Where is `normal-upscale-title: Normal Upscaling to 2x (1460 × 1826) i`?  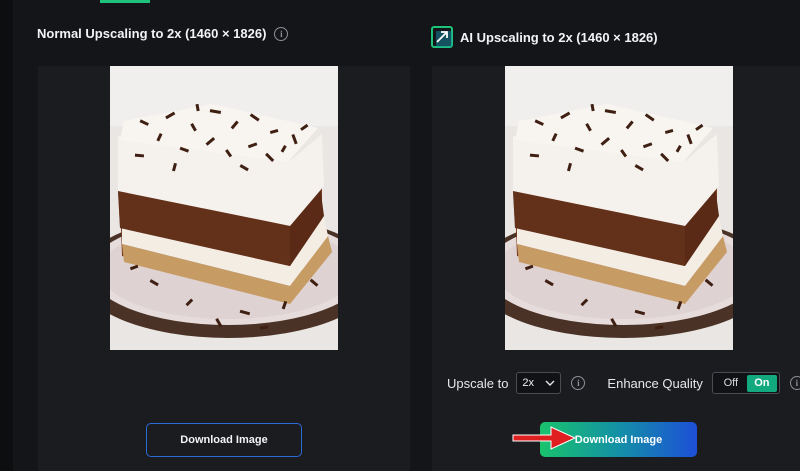 normal-upscale-title: Normal Upscaling to 2x (1460 × 1826) i is located at coordinates (163, 33).